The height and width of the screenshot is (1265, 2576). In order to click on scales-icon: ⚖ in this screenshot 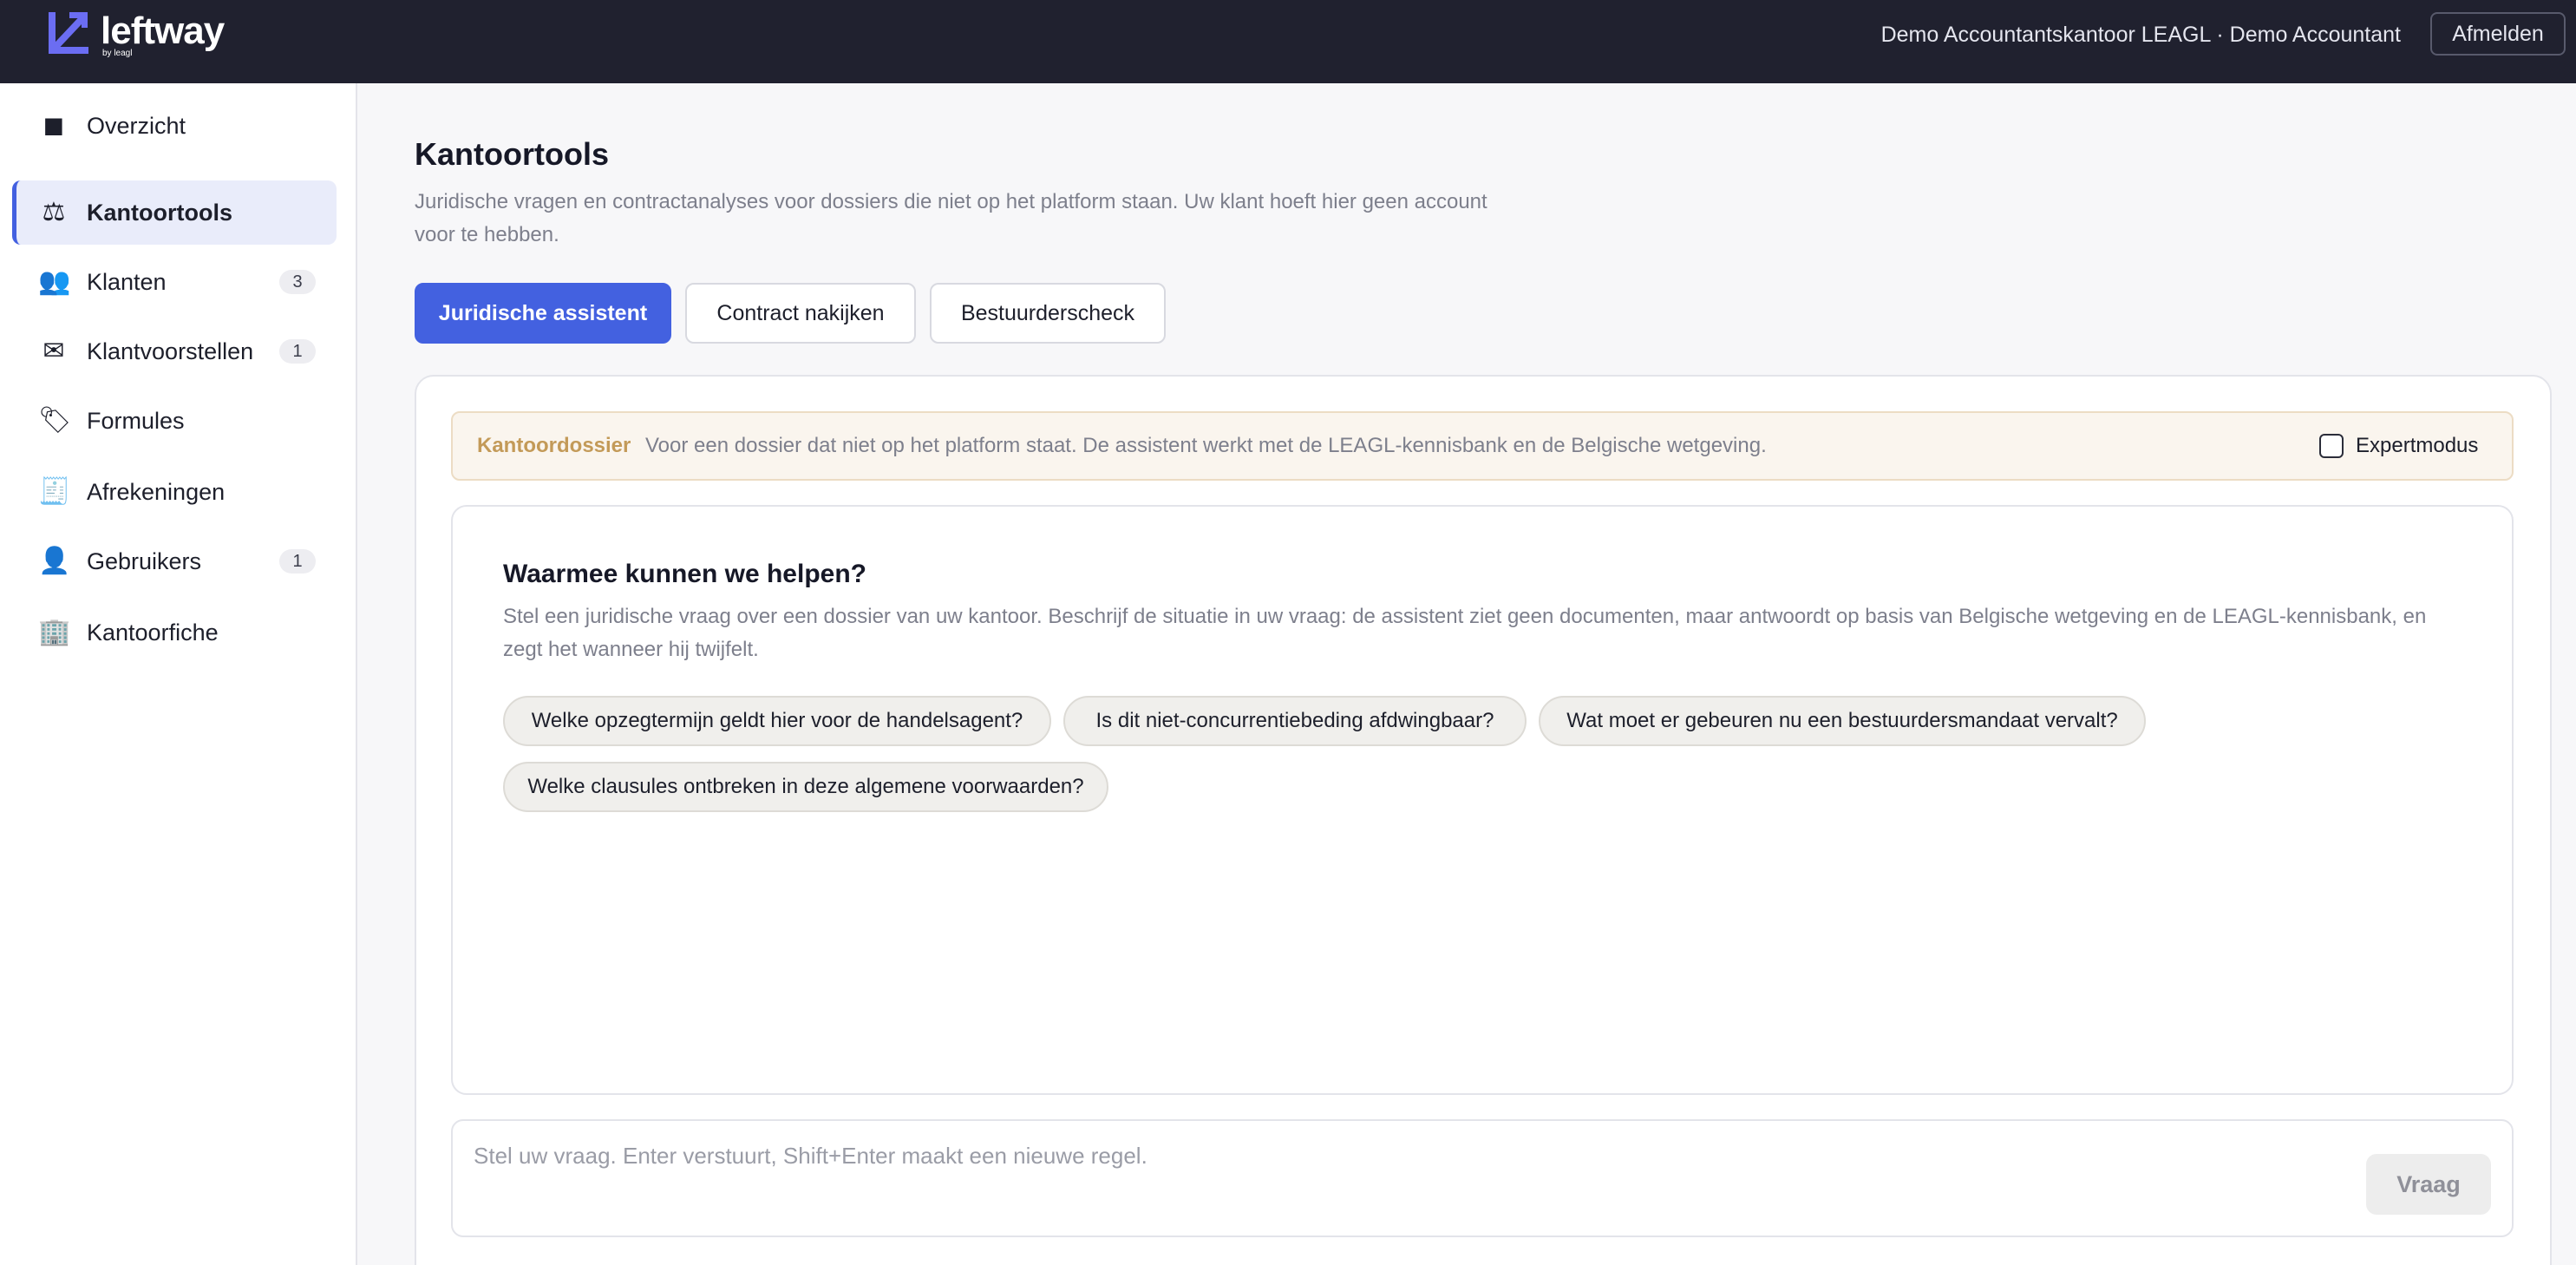, I will do `click(54, 212)`.